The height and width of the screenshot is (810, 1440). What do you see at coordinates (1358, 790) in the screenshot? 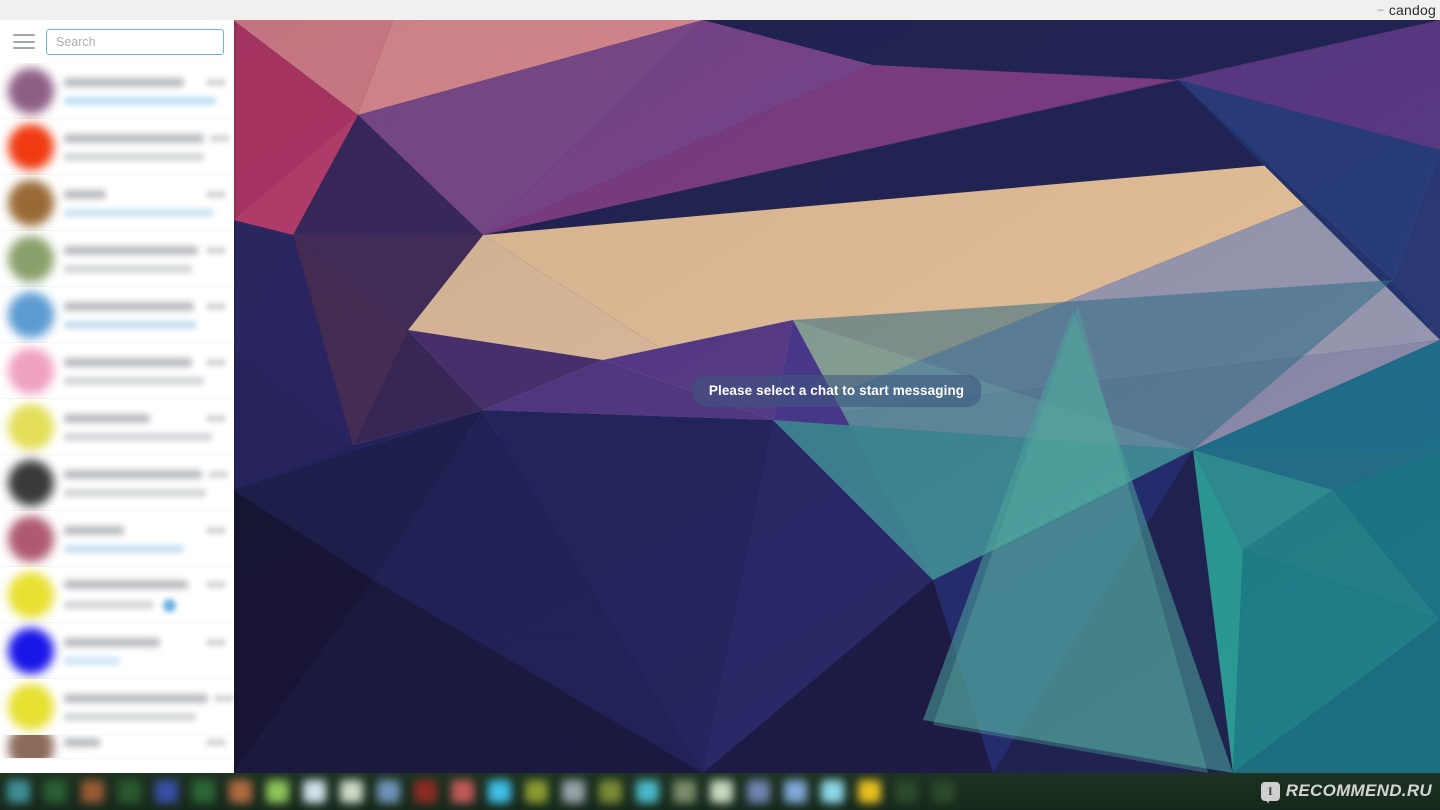
I see `watermark-text: RECOMMEND.RU` at bounding box center [1358, 790].